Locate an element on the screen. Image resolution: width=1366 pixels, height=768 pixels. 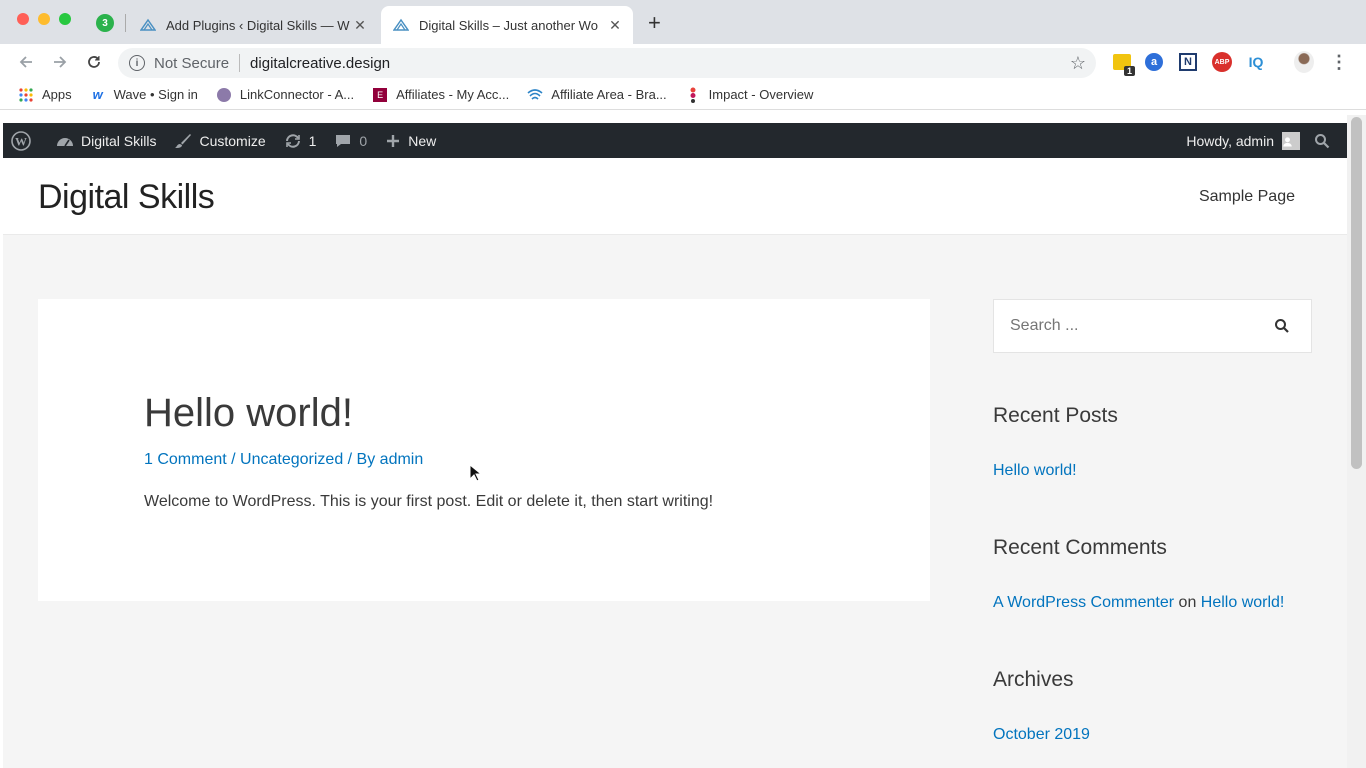
scrollbar-thumb is located at coordinates (1356, 293).